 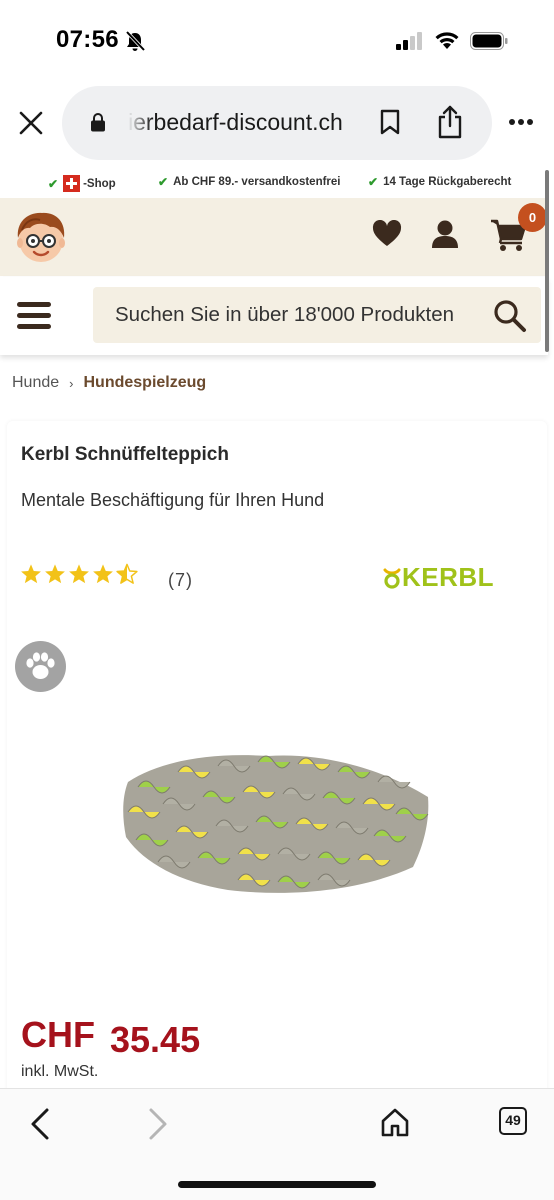 What do you see at coordinates (447, 182) in the screenshot?
I see `trust-label: 14 Tage Rückgaberecht` at bounding box center [447, 182].